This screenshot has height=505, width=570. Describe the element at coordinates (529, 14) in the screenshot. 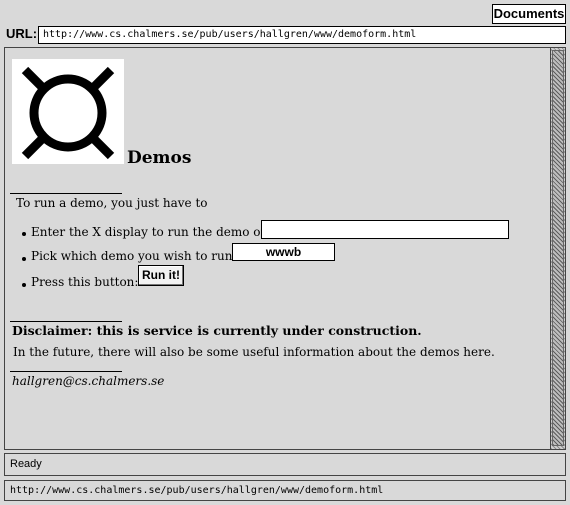

I see `documents-button: Documents` at that location.